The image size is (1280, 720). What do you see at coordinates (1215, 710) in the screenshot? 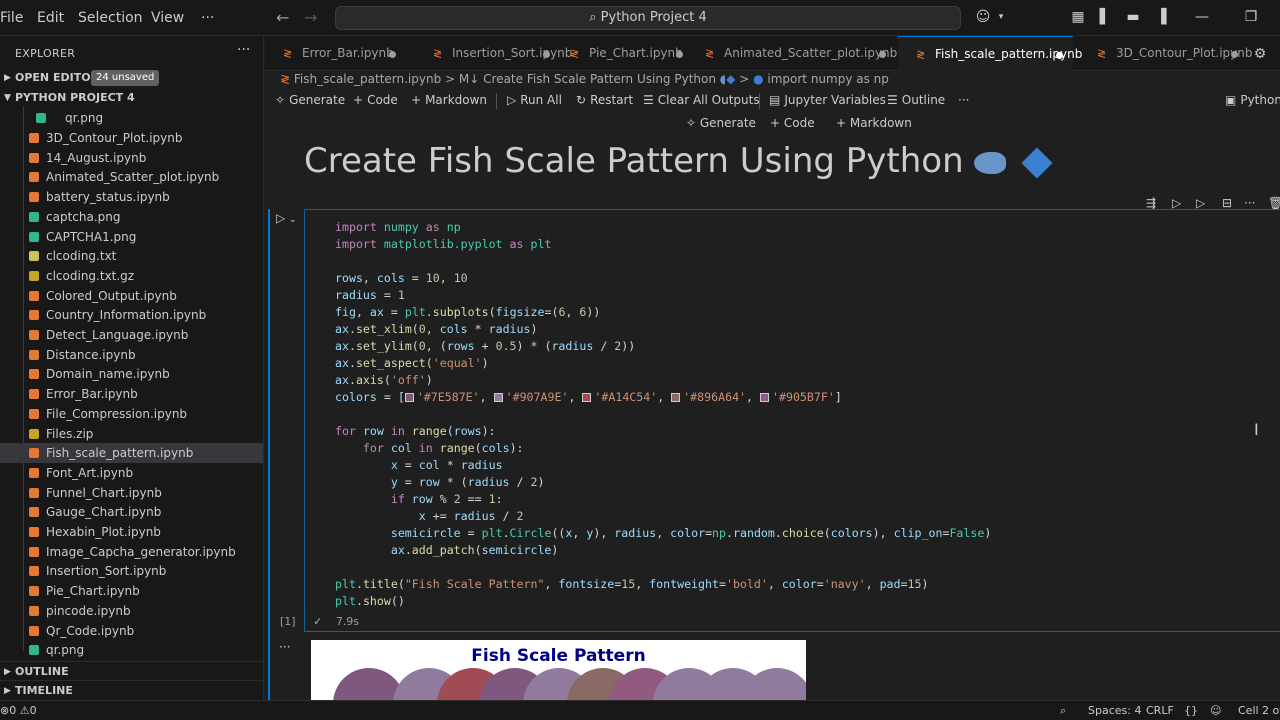
I see `copilot-status-icon: ☺` at bounding box center [1215, 710].